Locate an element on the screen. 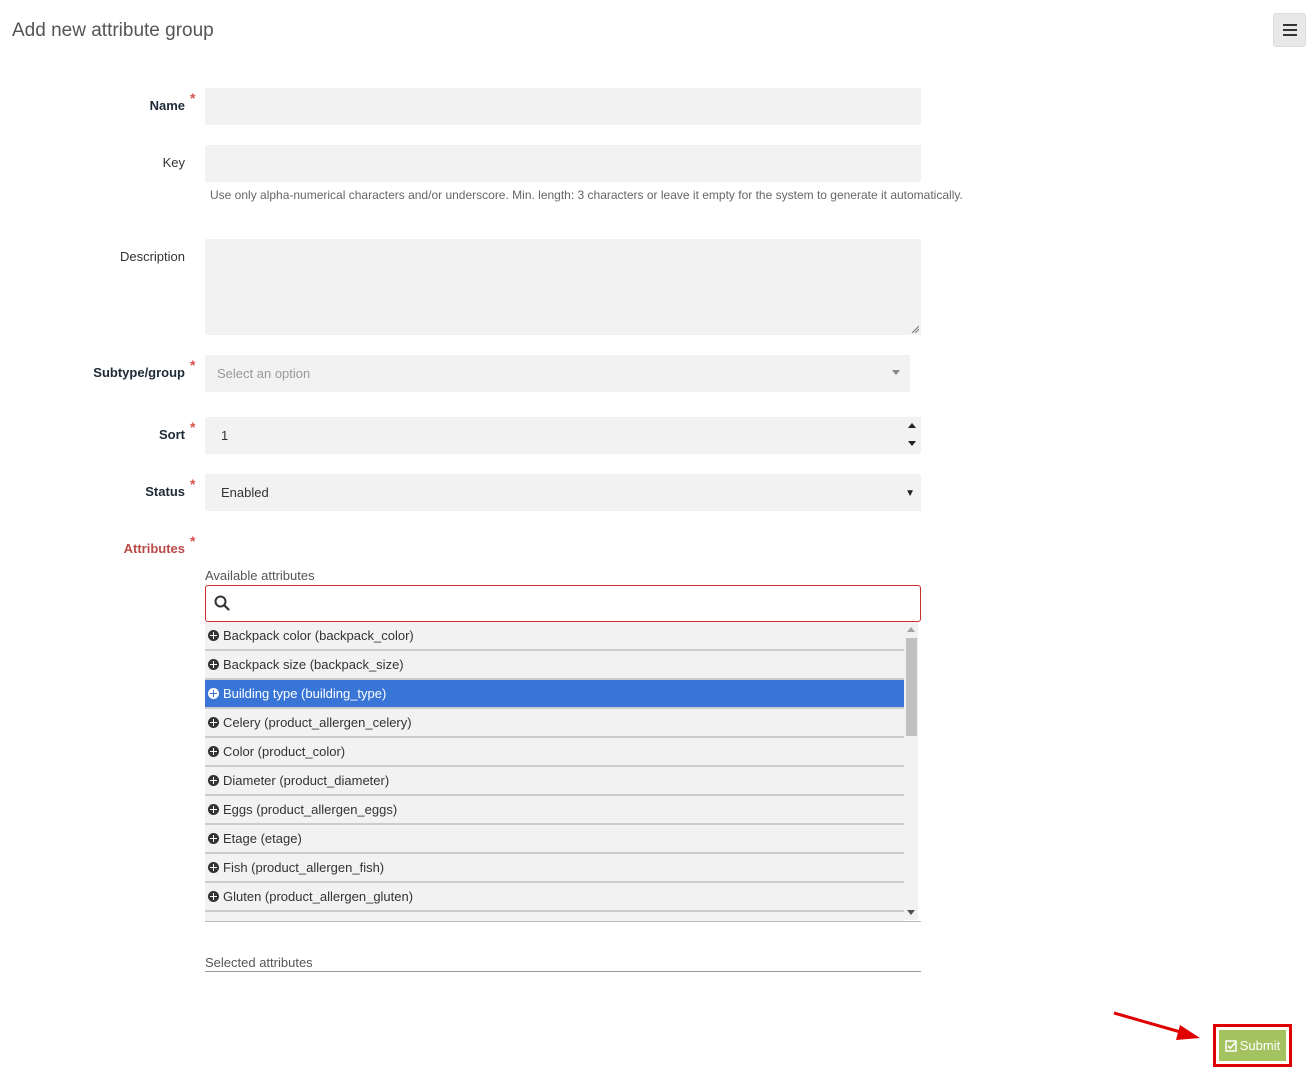  spin-down-icon is located at coordinates (912, 443).